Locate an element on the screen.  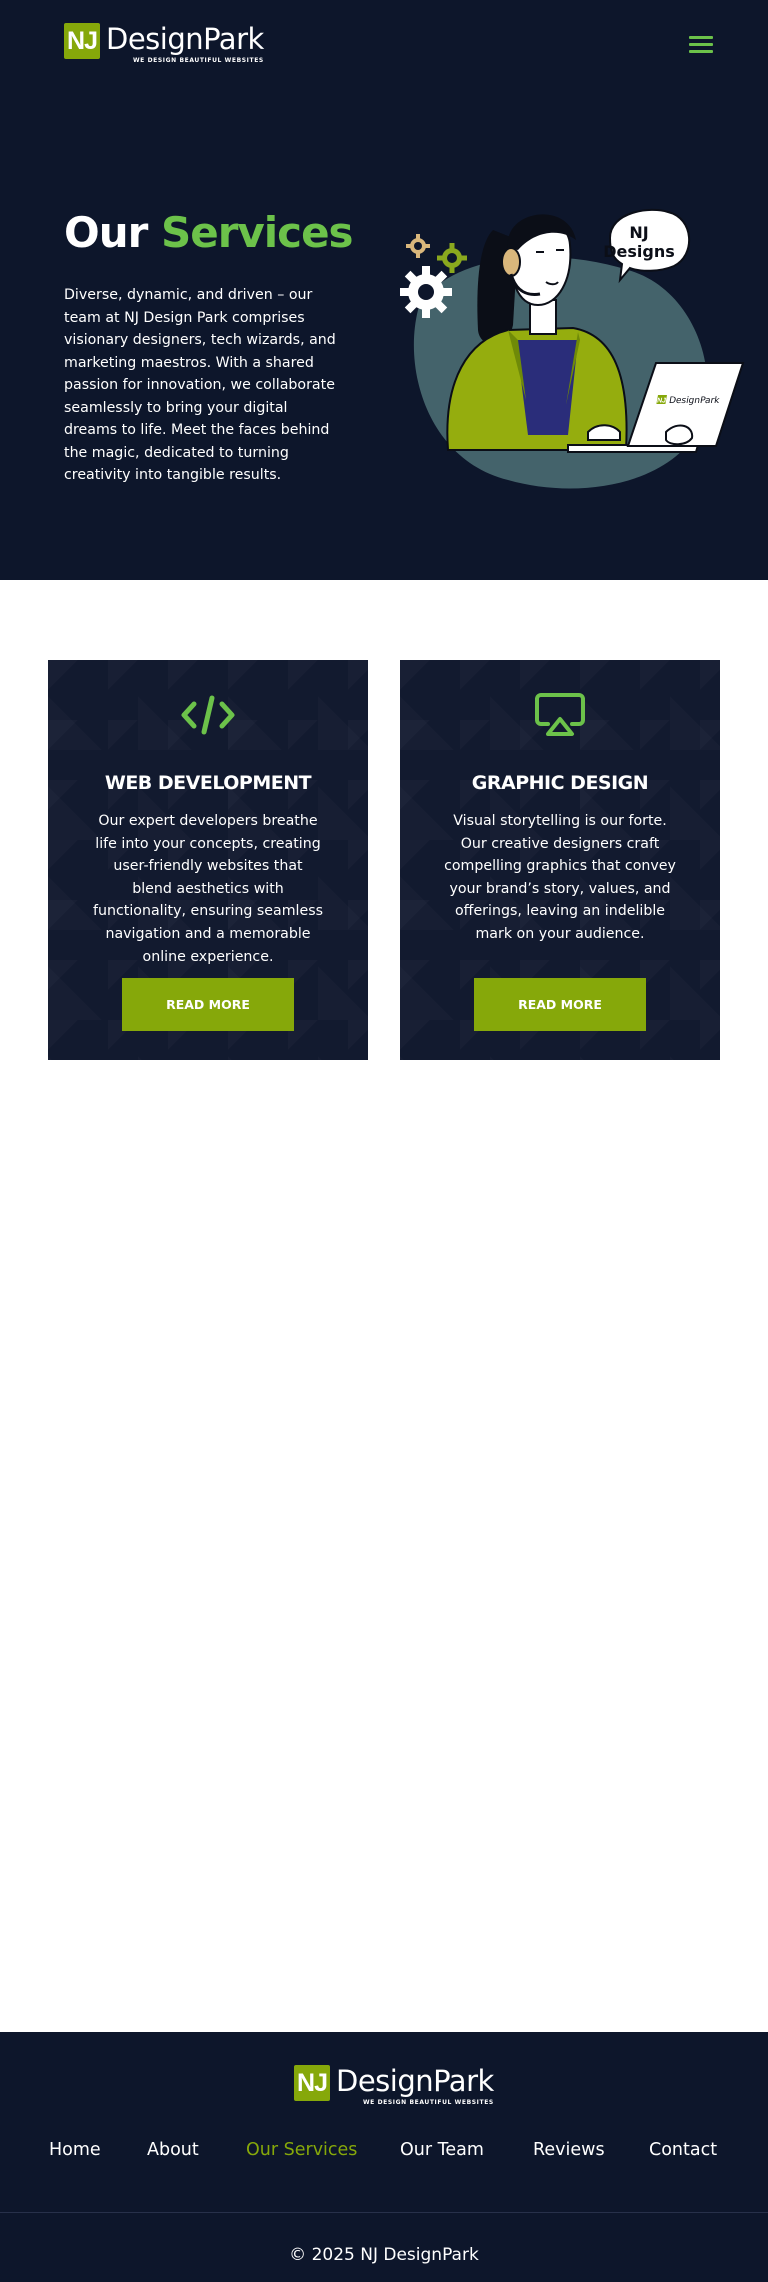
footer-nav-our-team: Our Team is located at coordinates (442, 2150).